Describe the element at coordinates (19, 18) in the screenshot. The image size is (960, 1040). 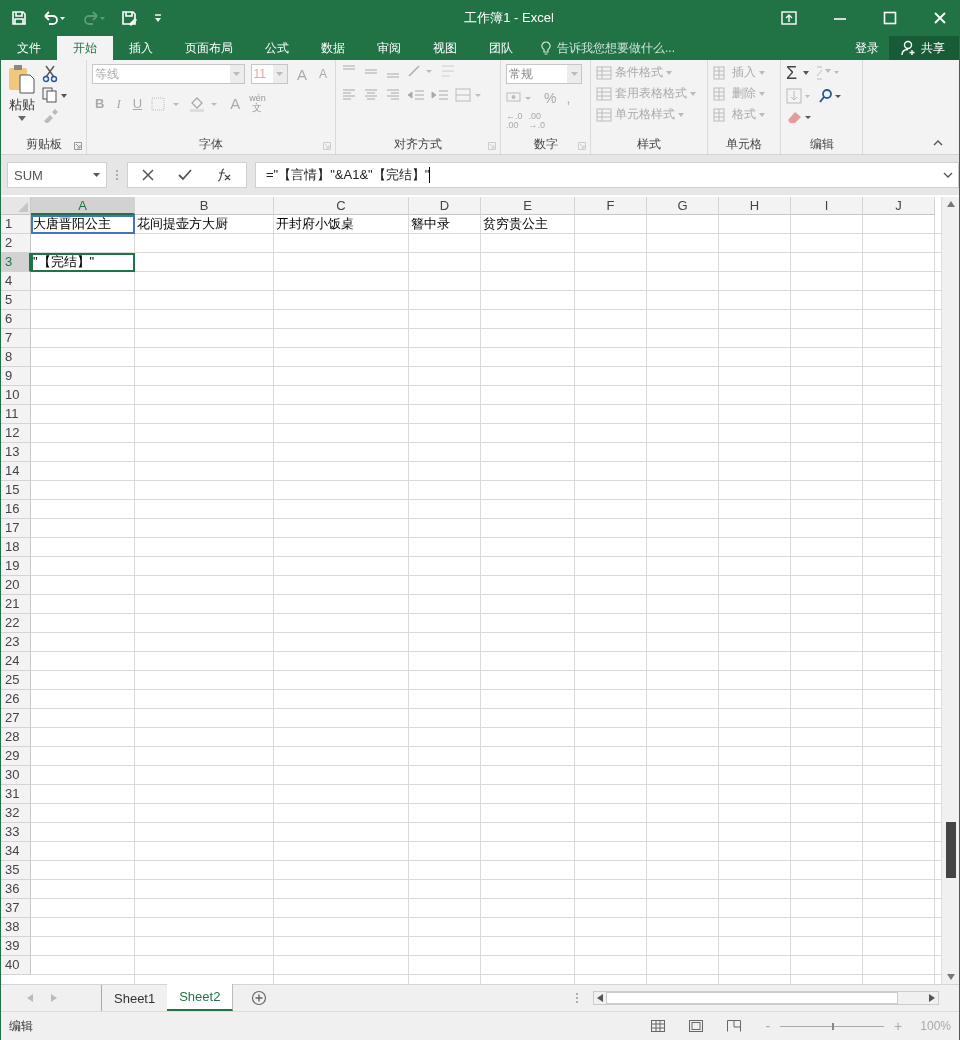
I see `save-icon` at that location.